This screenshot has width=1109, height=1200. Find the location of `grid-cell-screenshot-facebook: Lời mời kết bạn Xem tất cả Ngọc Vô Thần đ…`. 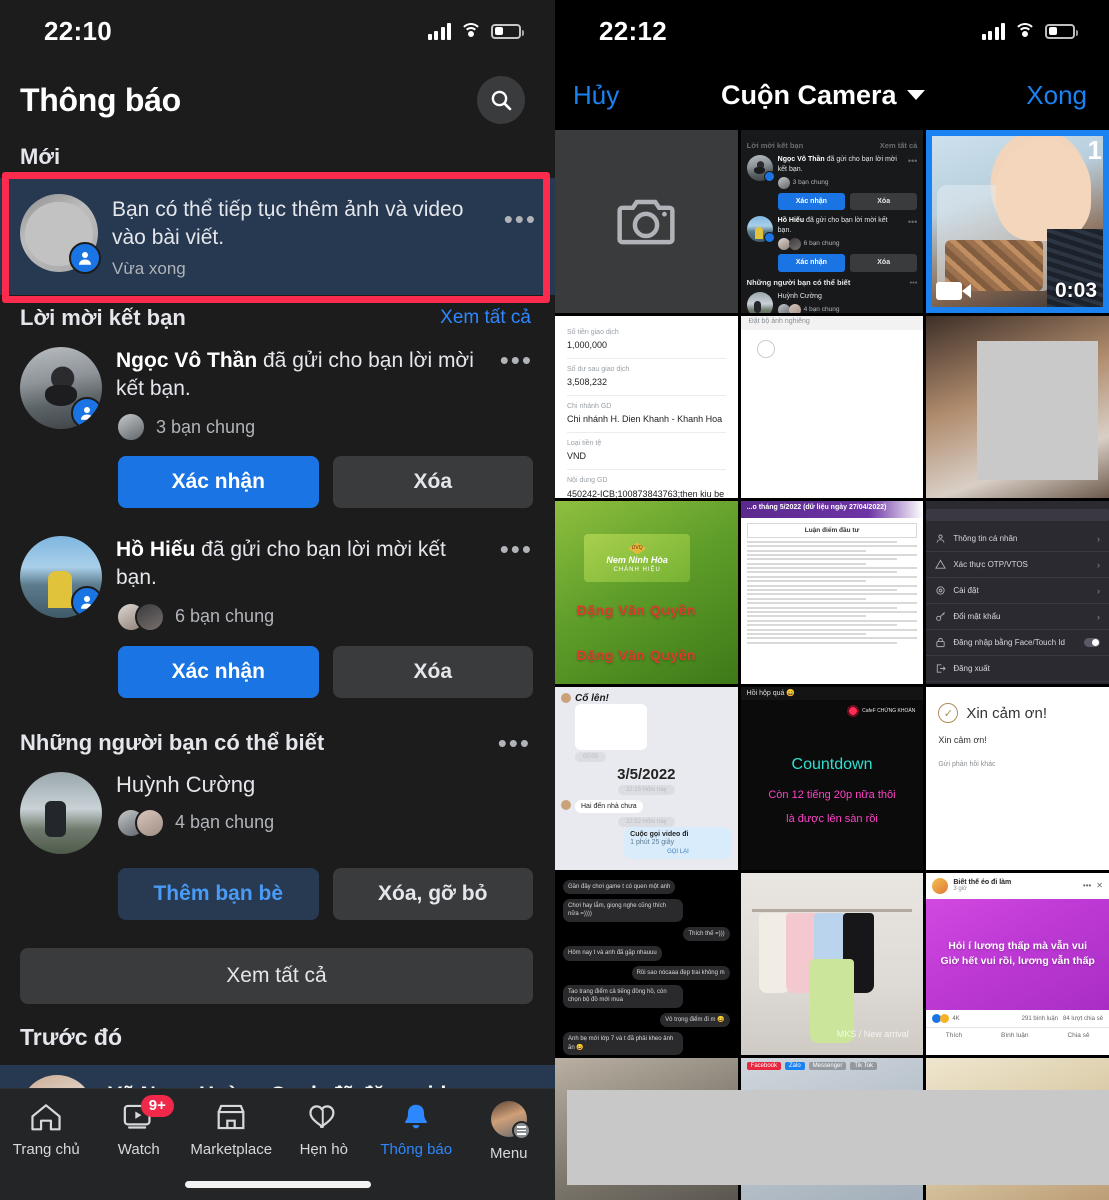

grid-cell-screenshot-facebook: Lời mời kết bạn Xem tất cả Ngọc Vô Thần đ… is located at coordinates (832, 221).